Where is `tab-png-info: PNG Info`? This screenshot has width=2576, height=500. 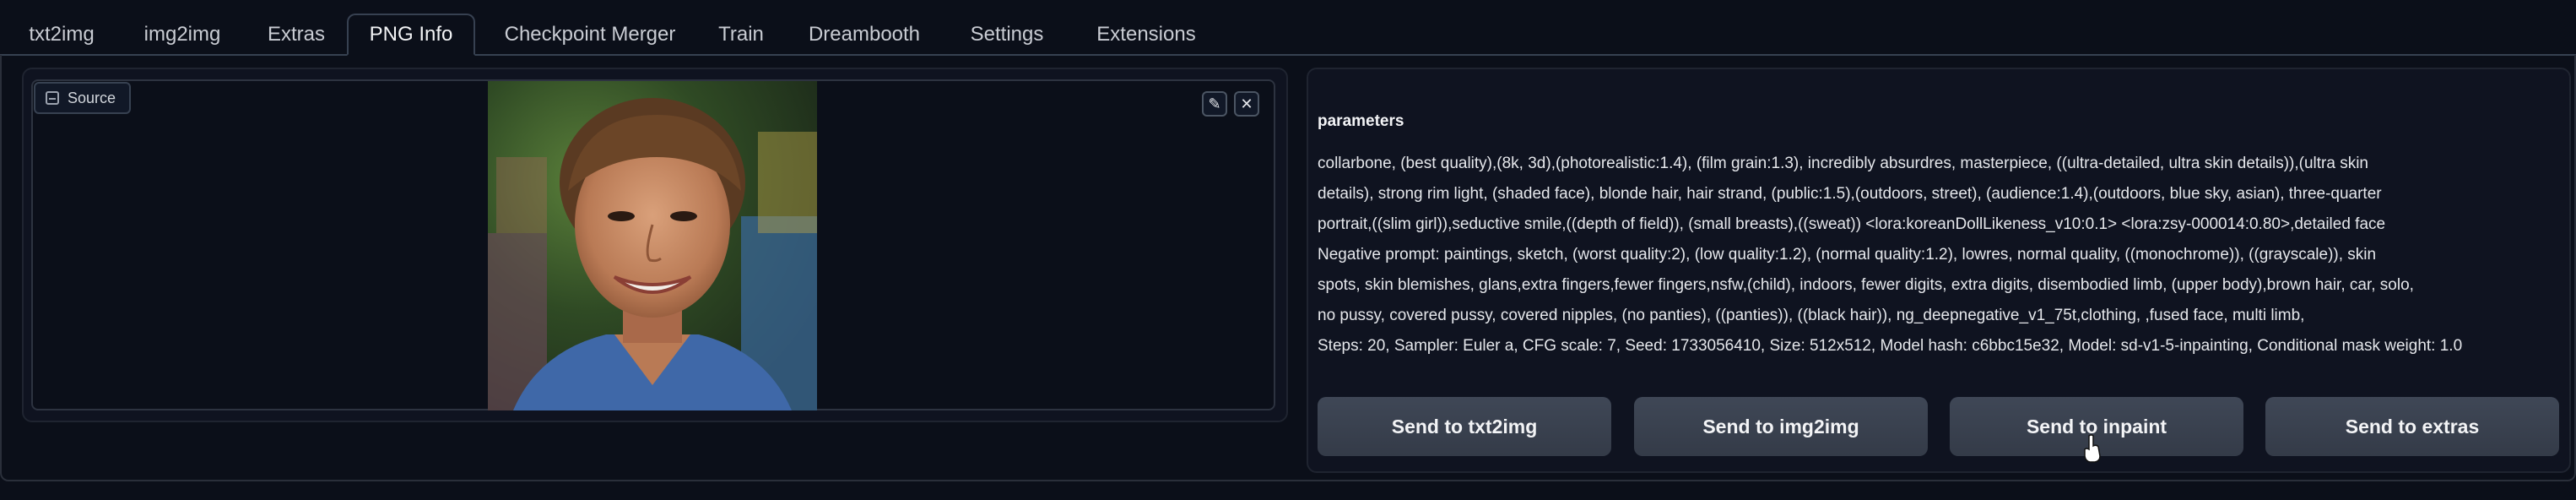
tab-png-info: PNG Info is located at coordinates (411, 35).